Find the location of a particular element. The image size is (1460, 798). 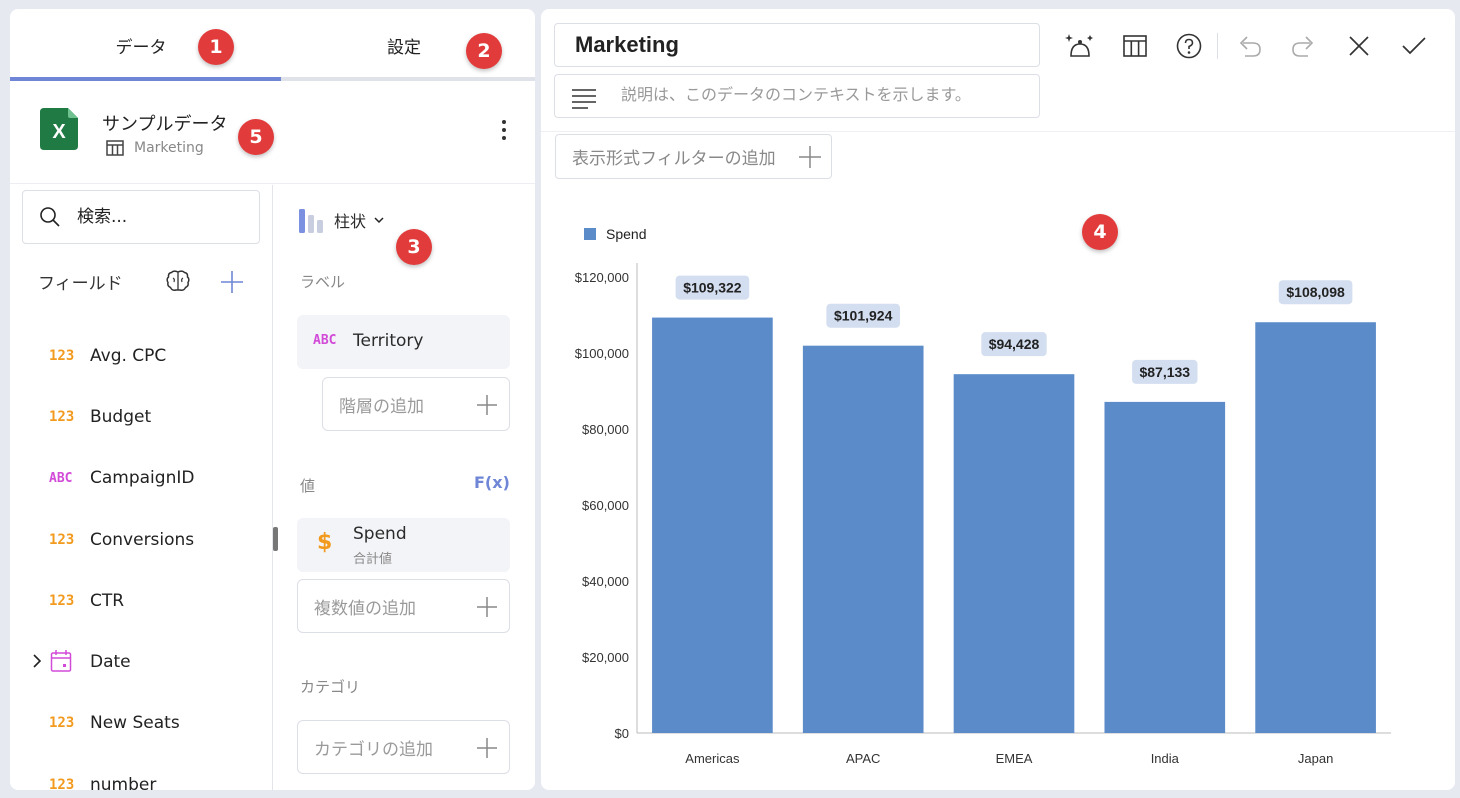

label-section-title: ラベル is located at coordinates (323, 282).